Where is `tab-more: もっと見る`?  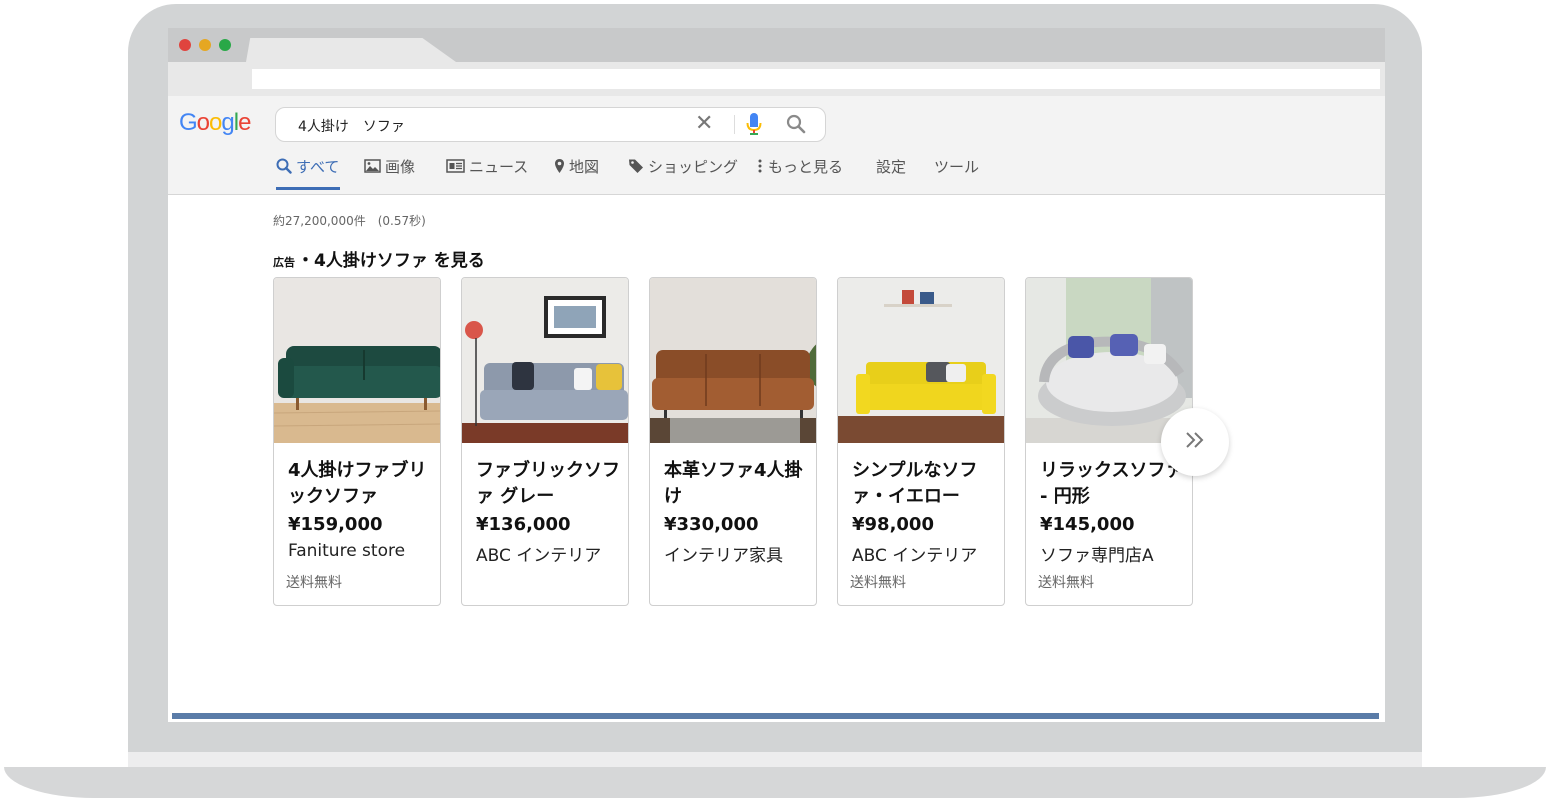 tab-more: もっと見る is located at coordinates (799, 172).